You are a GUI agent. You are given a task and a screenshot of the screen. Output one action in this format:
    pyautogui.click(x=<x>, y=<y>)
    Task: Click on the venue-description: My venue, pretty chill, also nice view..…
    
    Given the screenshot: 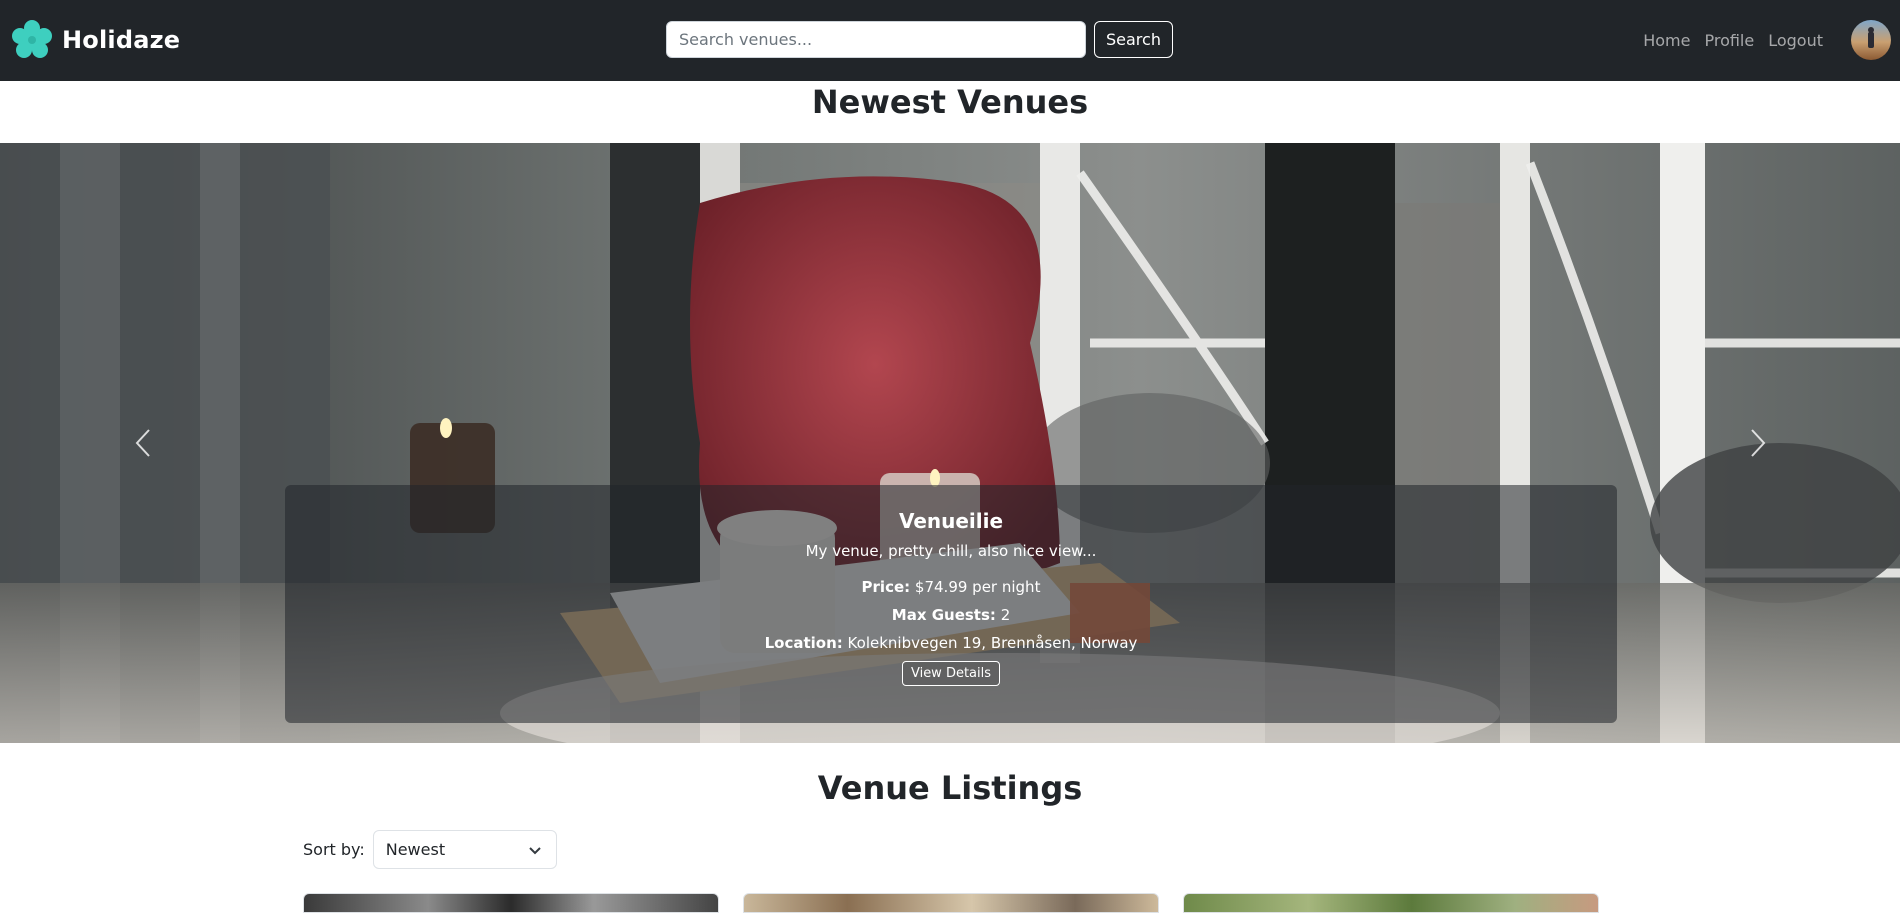 What is the action you would take?
    pyautogui.click(x=951, y=551)
    